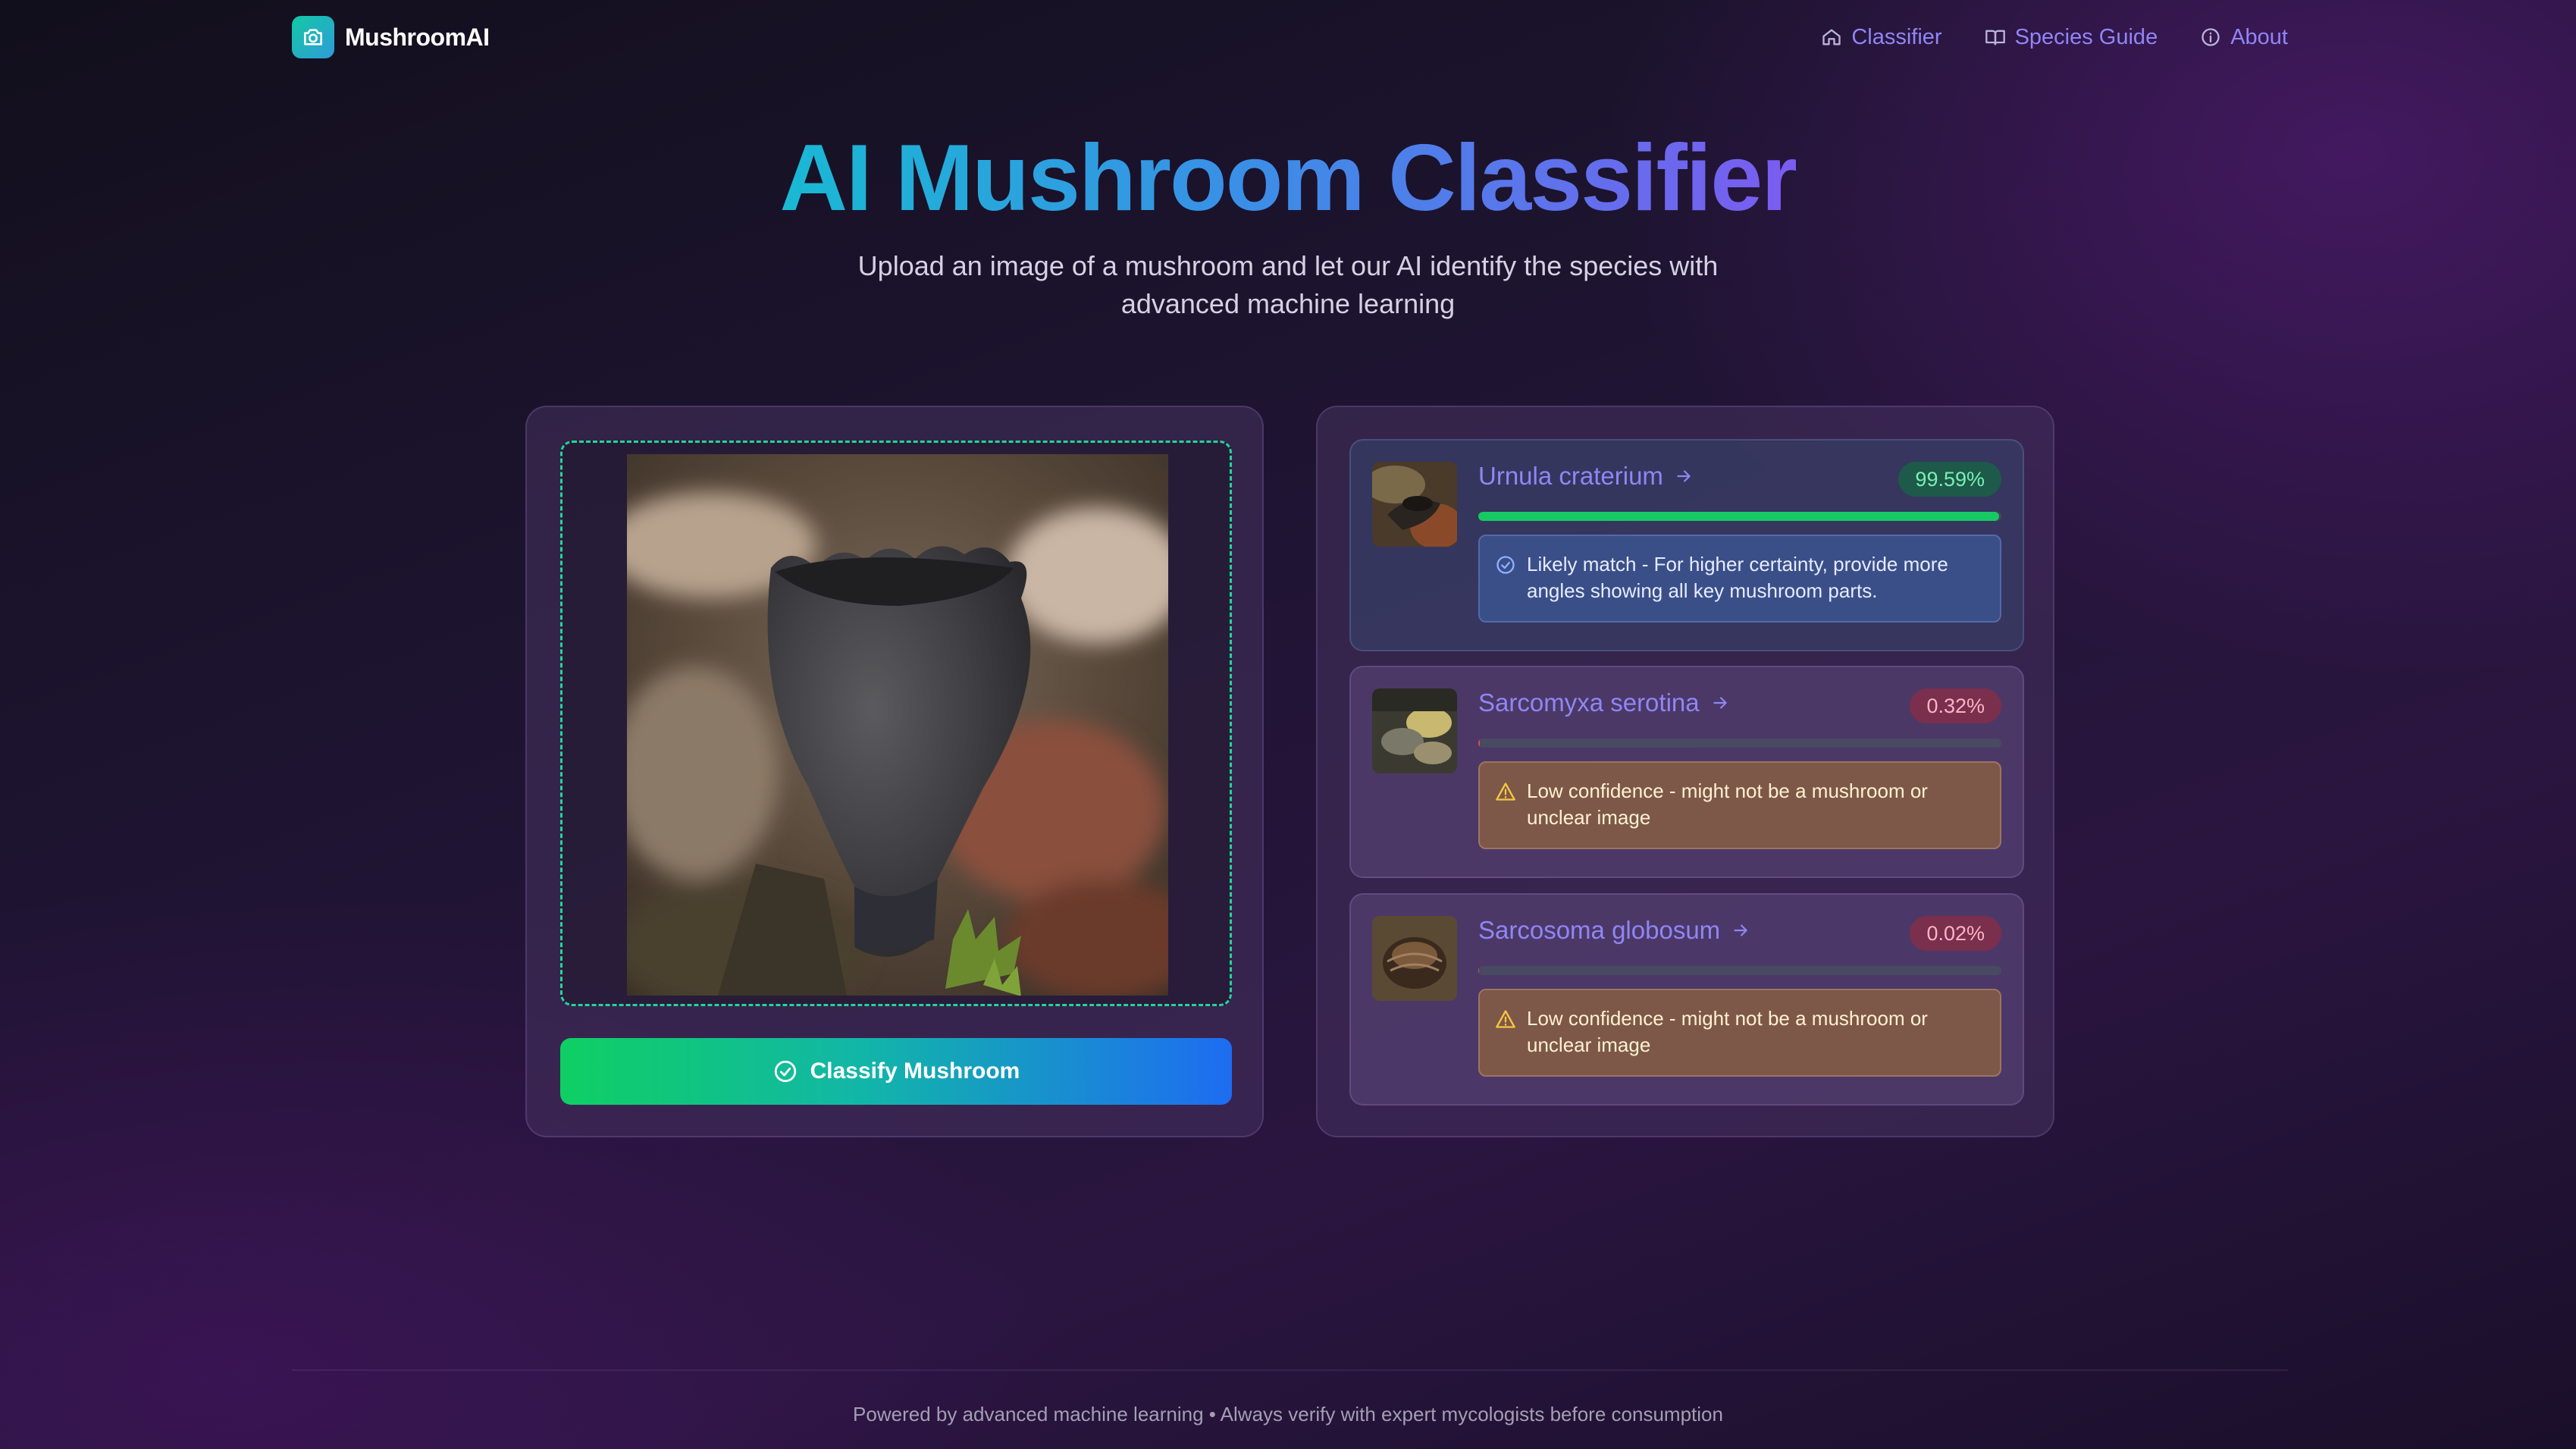 The height and width of the screenshot is (1449, 2576). I want to click on book-icon, so click(1995, 37).